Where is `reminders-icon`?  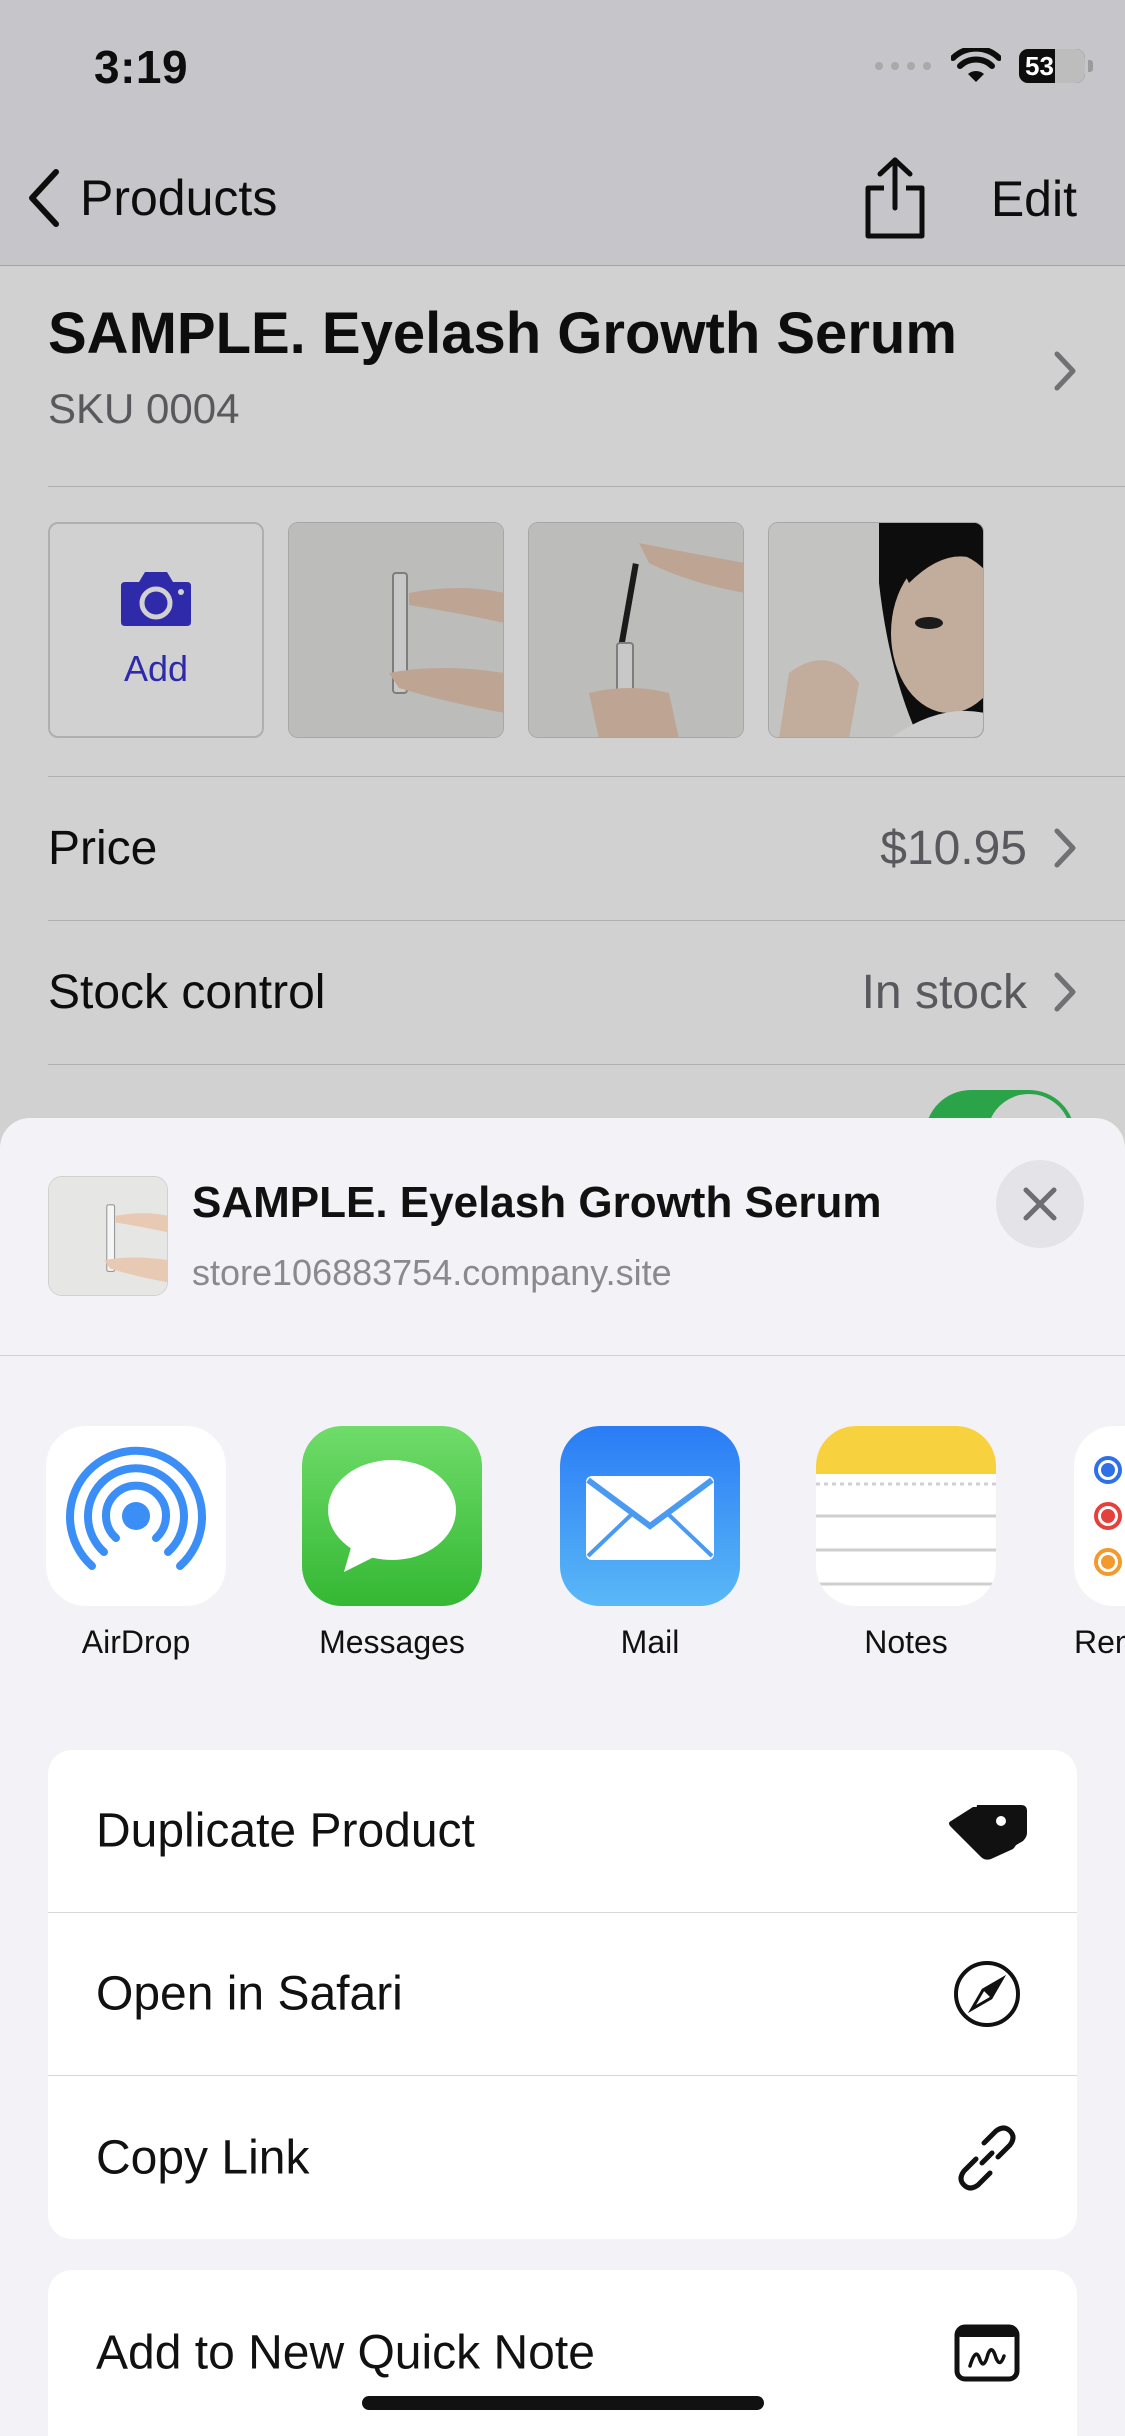 reminders-icon is located at coordinates (1099, 1516).